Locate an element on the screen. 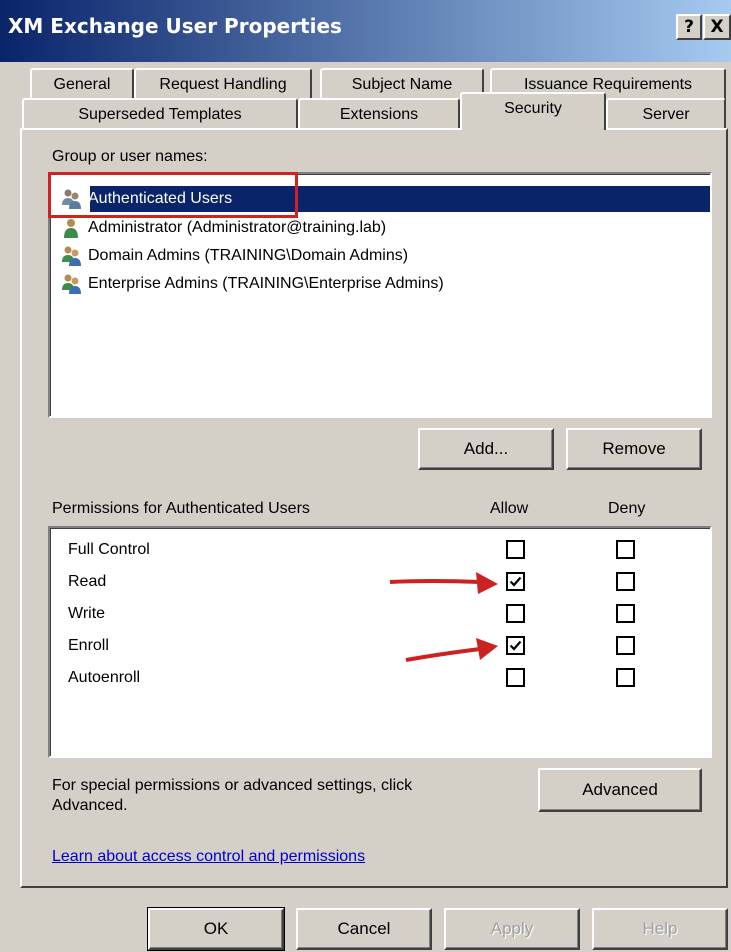 The height and width of the screenshot is (952, 731). tab-superseded-templates: Superseded Templates is located at coordinates (160, 114).